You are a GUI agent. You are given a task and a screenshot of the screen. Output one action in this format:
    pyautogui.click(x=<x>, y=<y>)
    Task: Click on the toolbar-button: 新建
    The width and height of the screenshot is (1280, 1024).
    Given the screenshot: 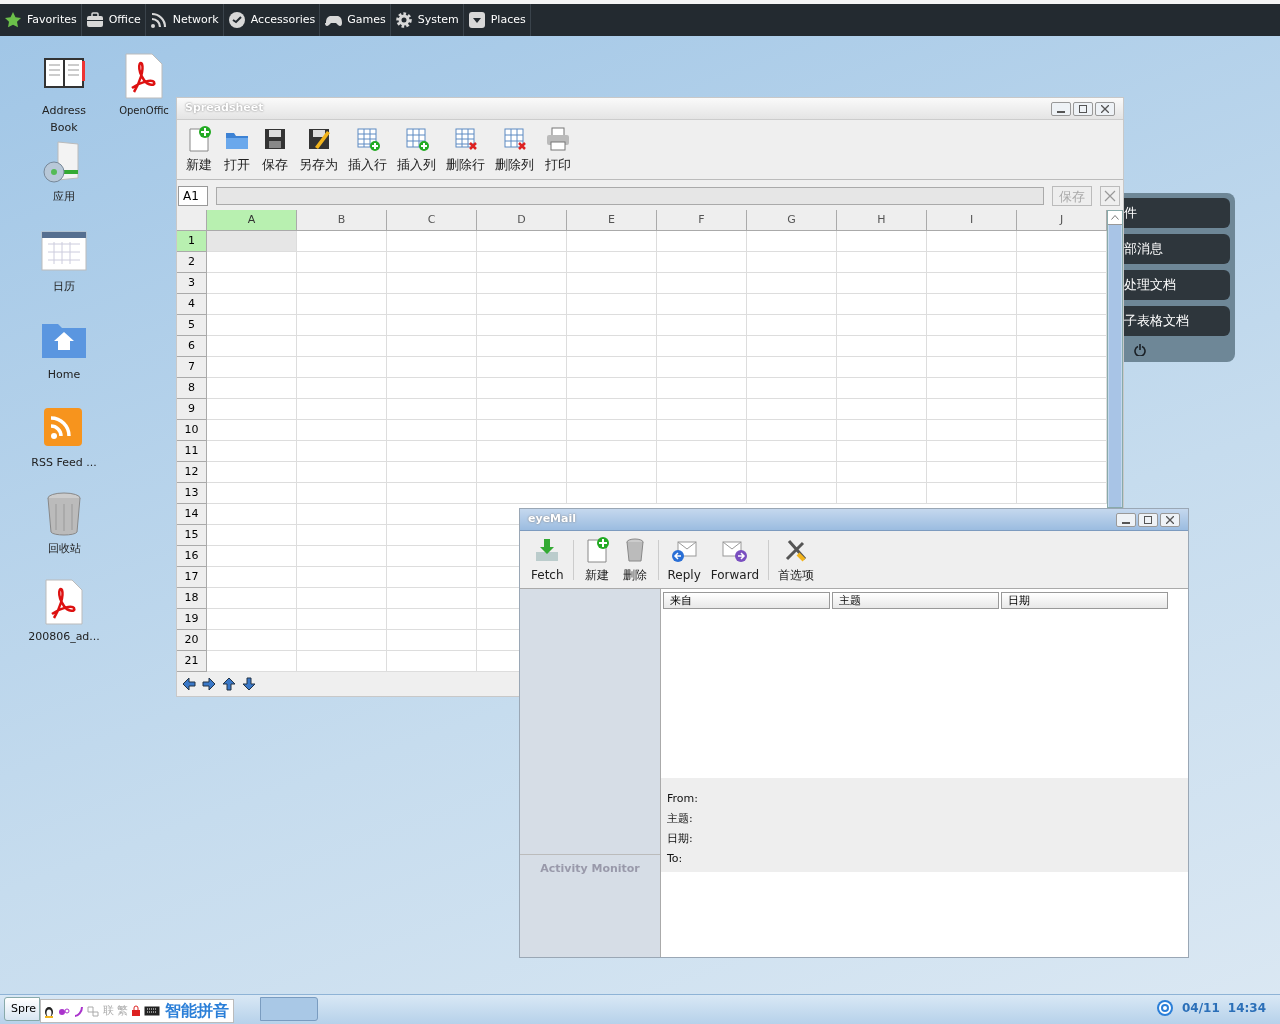 What is the action you would take?
    pyautogui.click(x=596, y=559)
    